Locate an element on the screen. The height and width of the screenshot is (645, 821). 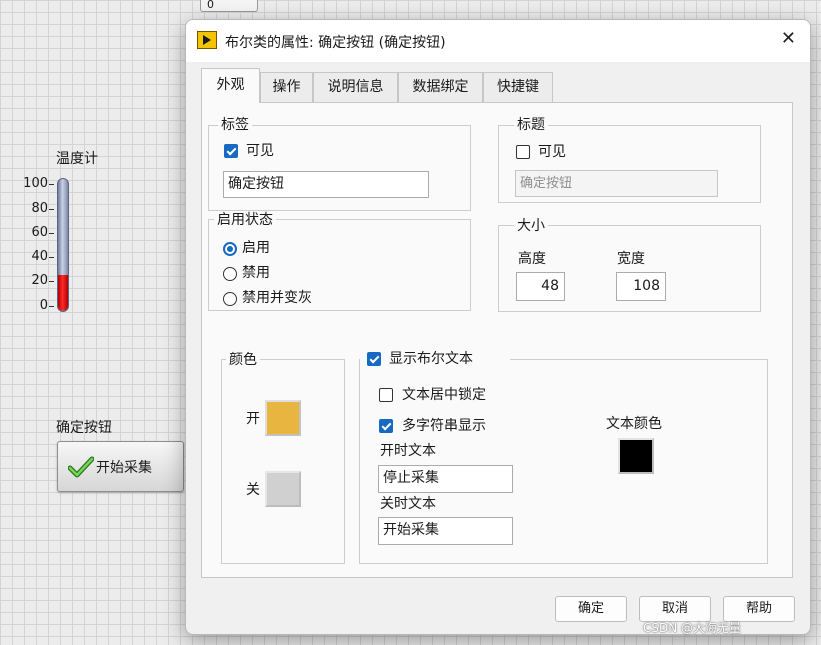
close-icon: ✕ is located at coordinates (788, 39).